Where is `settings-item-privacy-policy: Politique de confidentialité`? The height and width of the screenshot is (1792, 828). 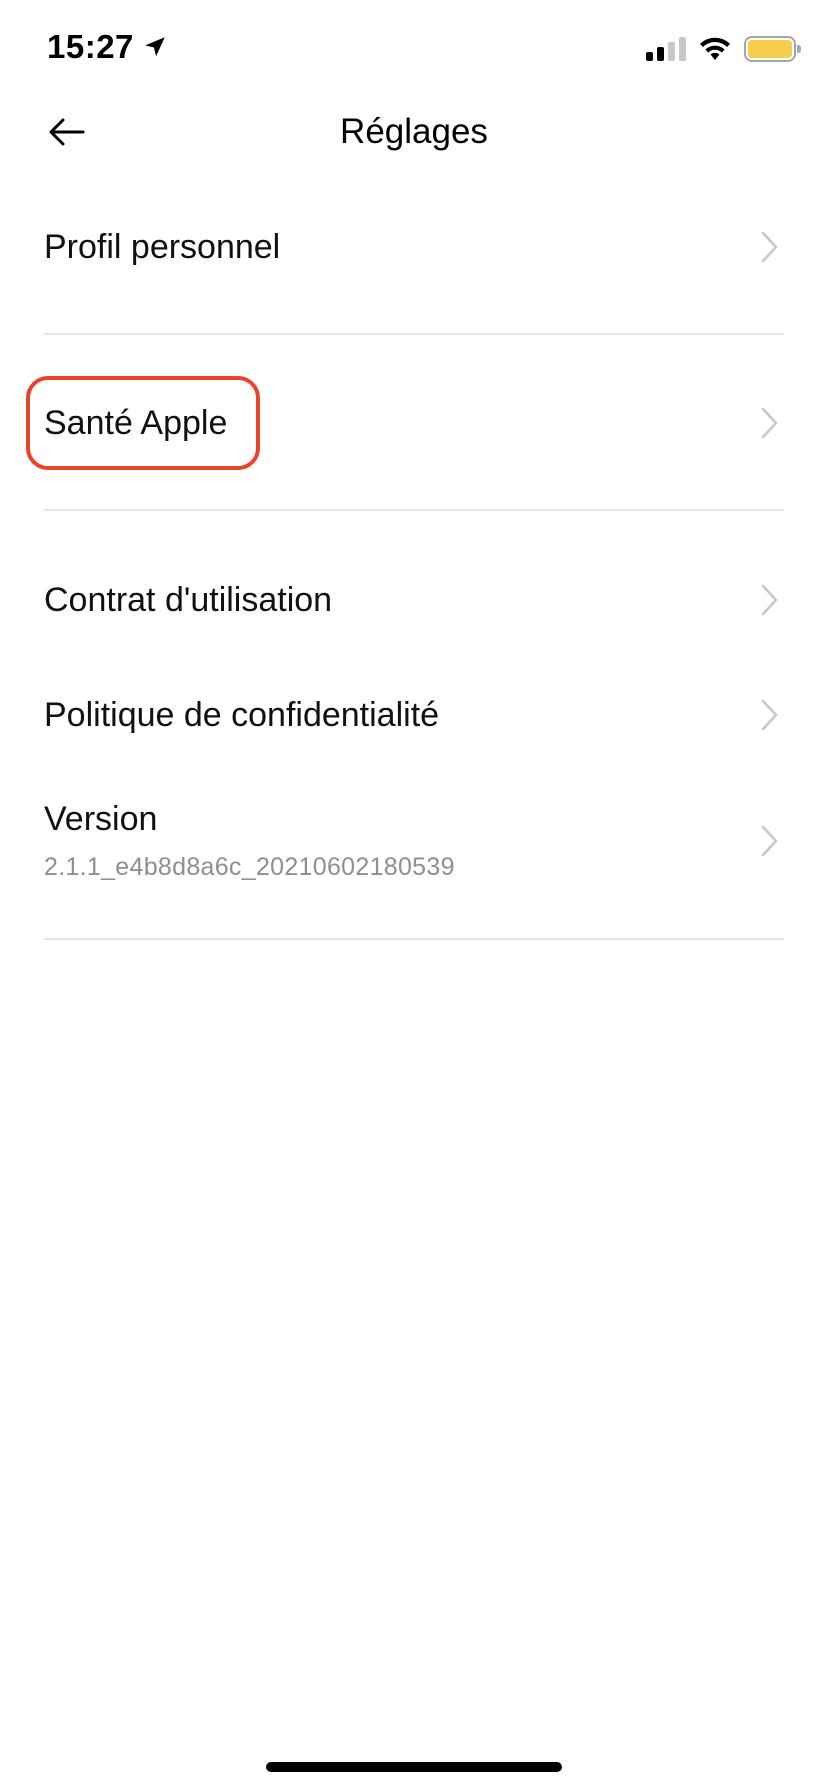
settings-item-privacy-policy: Politique de confidentialité is located at coordinates (414, 715).